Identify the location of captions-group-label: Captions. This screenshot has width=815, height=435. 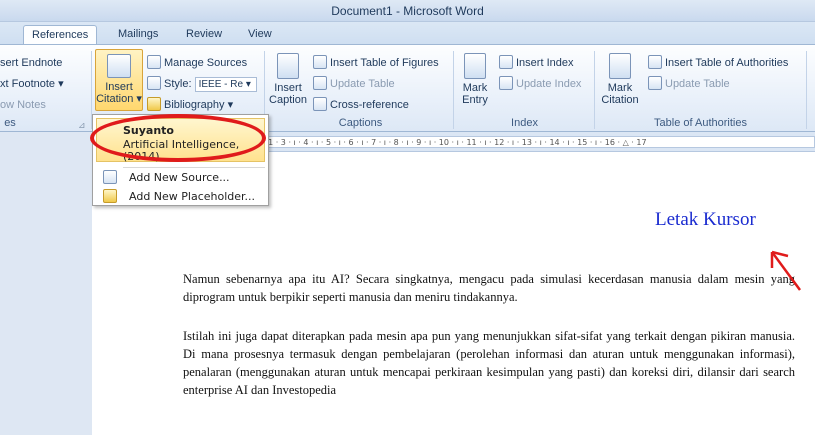
(360, 123).